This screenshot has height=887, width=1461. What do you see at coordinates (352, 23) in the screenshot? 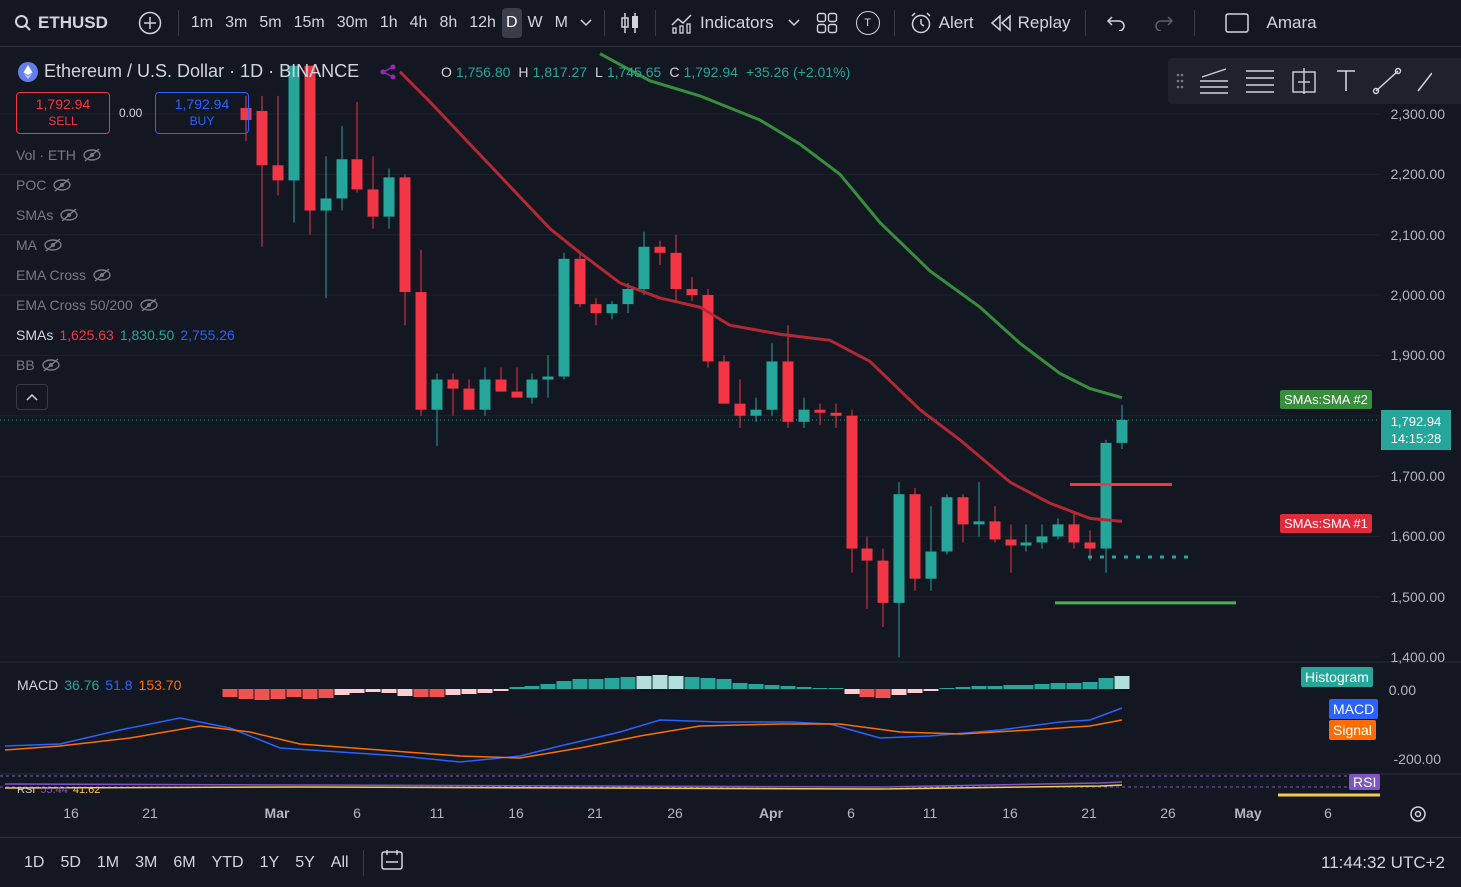
I see `timeframe-30m: 30m` at bounding box center [352, 23].